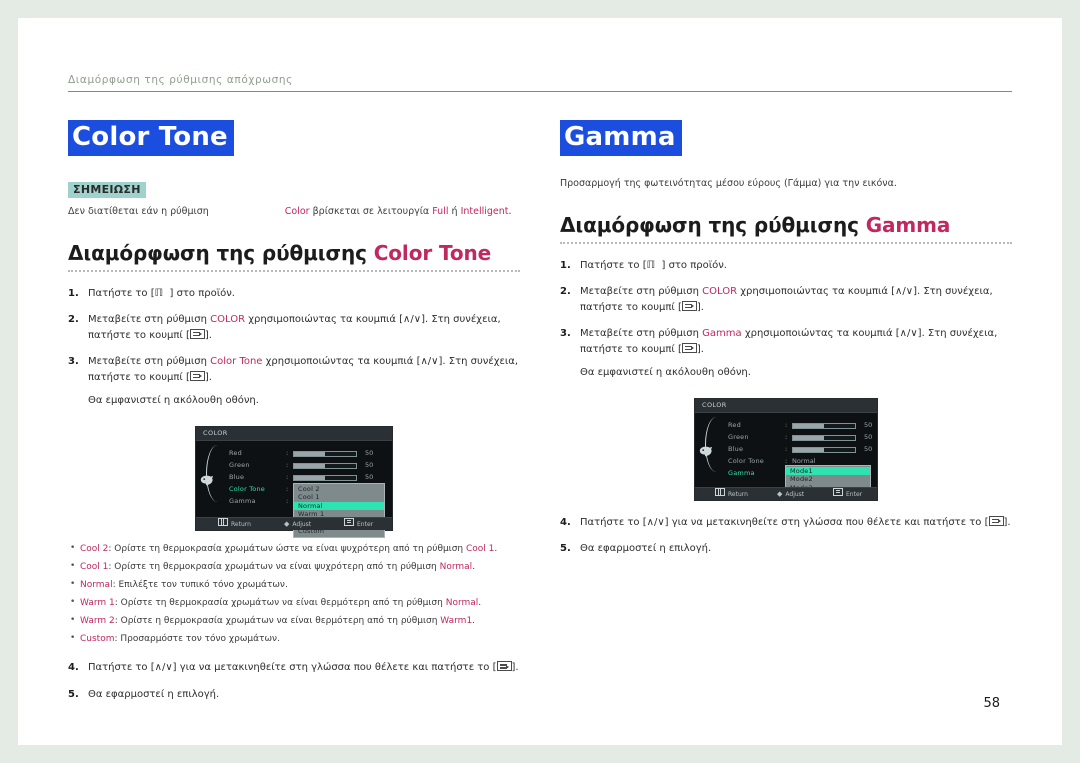  I want to click on bullet-term: Cool 2, so click(94, 548).